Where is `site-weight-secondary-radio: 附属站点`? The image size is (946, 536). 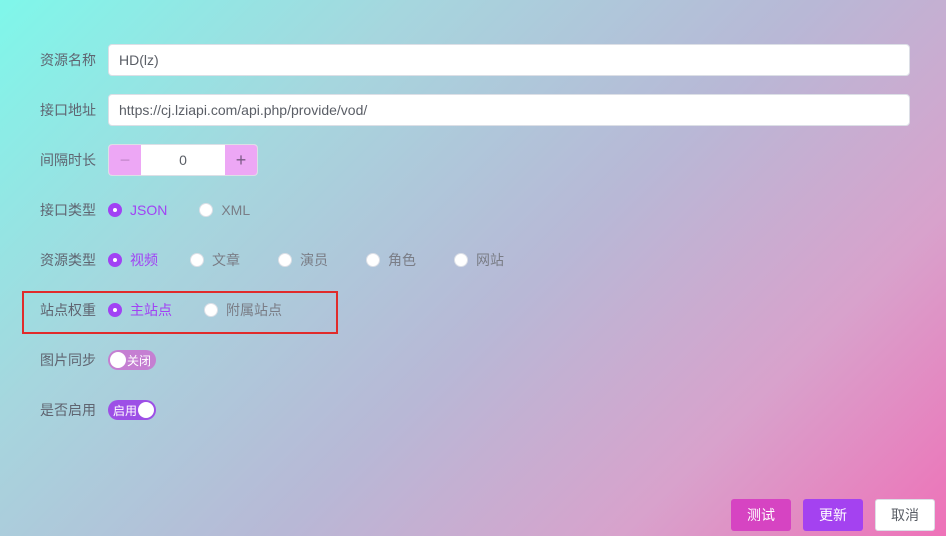 site-weight-secondary-radio: 附属站点 is located at coordinates (243, 310).